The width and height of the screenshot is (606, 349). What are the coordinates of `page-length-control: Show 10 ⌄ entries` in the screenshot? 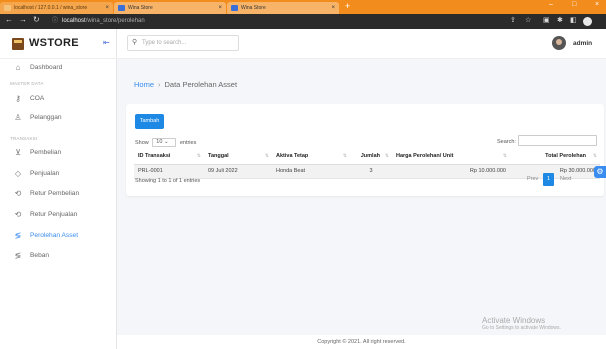 It's located at (165, 142).